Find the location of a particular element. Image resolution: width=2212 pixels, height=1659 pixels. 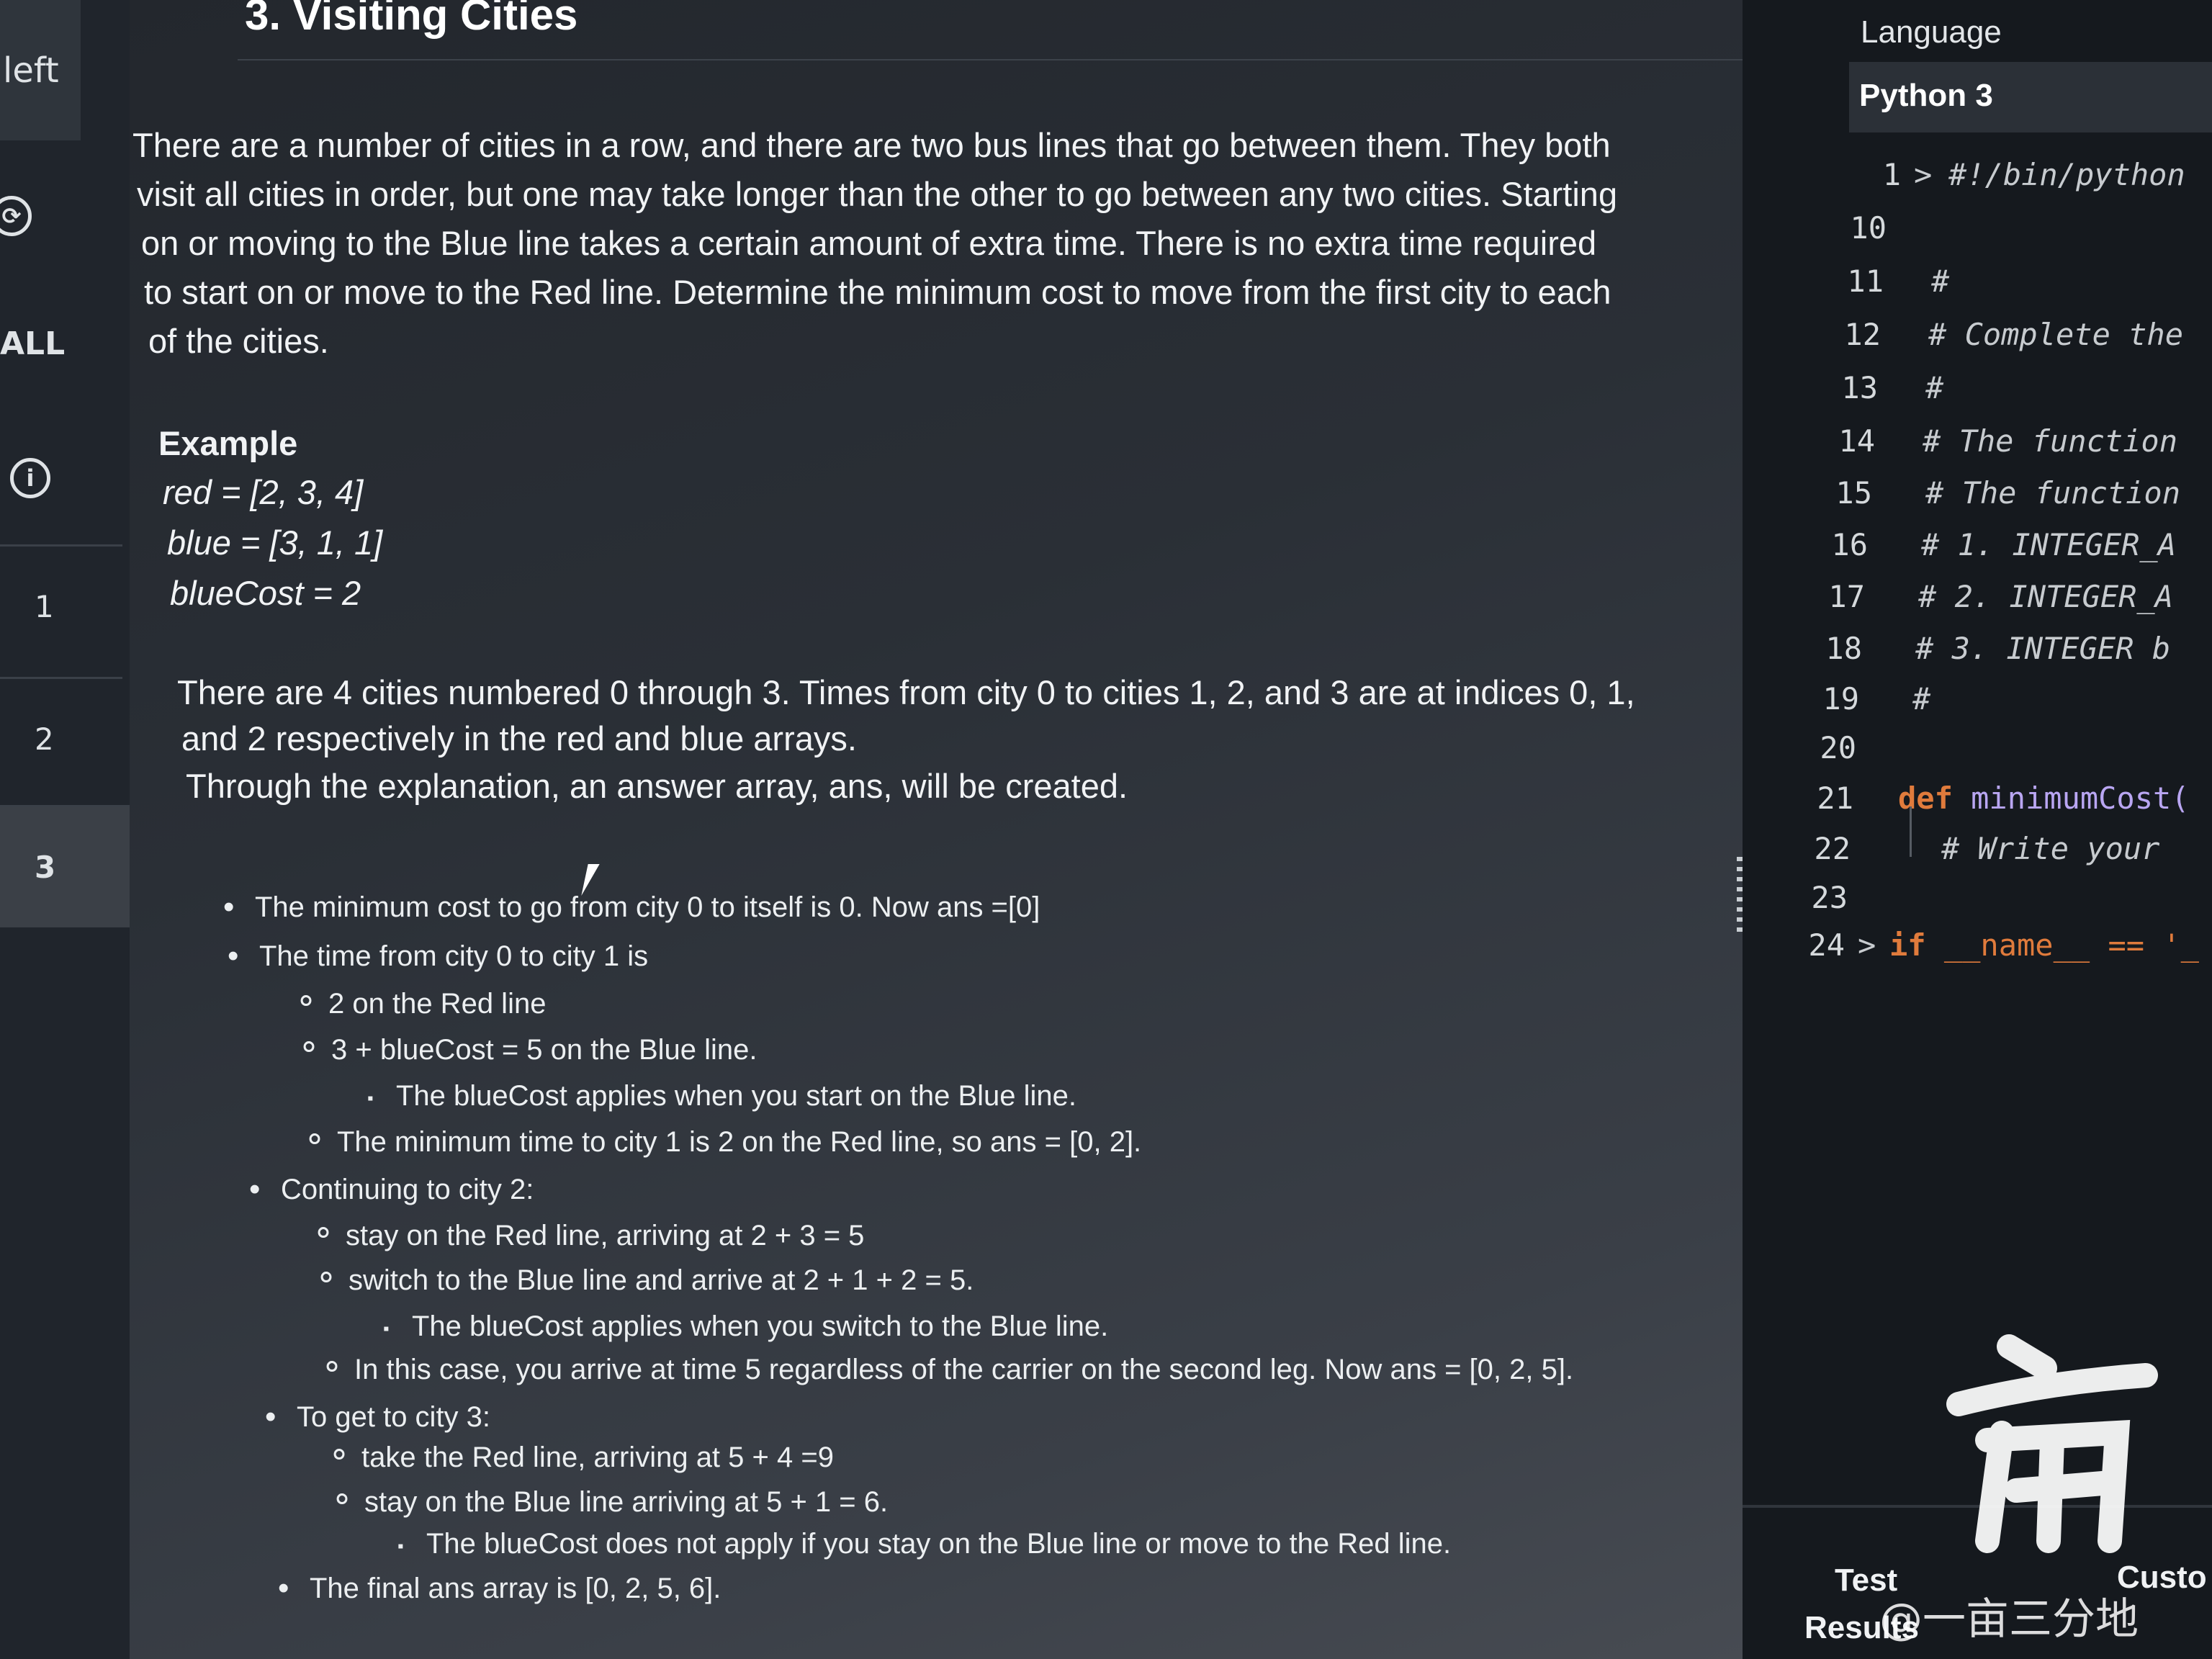

watermark-text: @一亩三分地 is located at coordinates (2009, 1620).